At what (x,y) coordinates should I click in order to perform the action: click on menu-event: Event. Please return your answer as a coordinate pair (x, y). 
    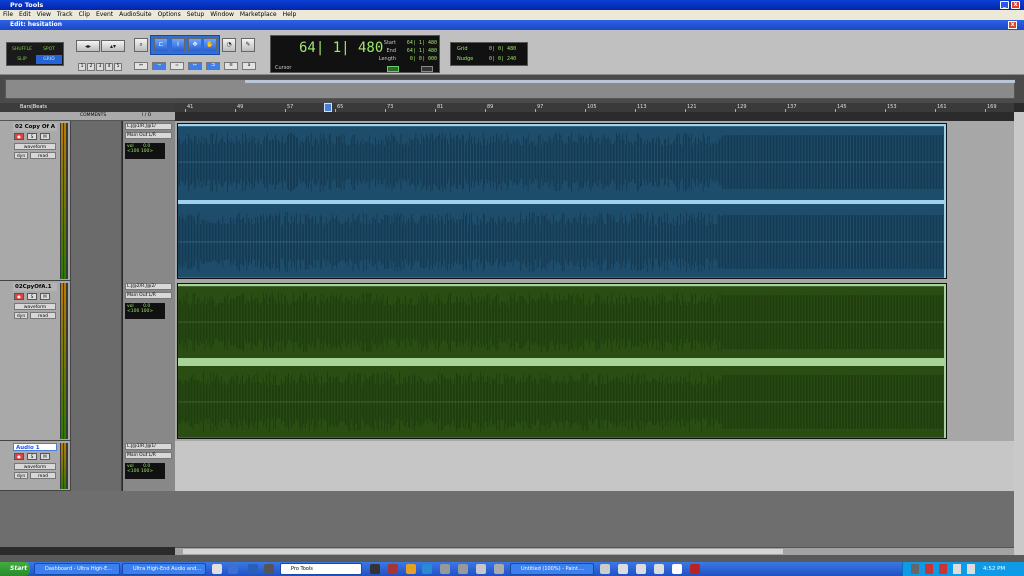
    Looking at the image, I should click on (104, 15).